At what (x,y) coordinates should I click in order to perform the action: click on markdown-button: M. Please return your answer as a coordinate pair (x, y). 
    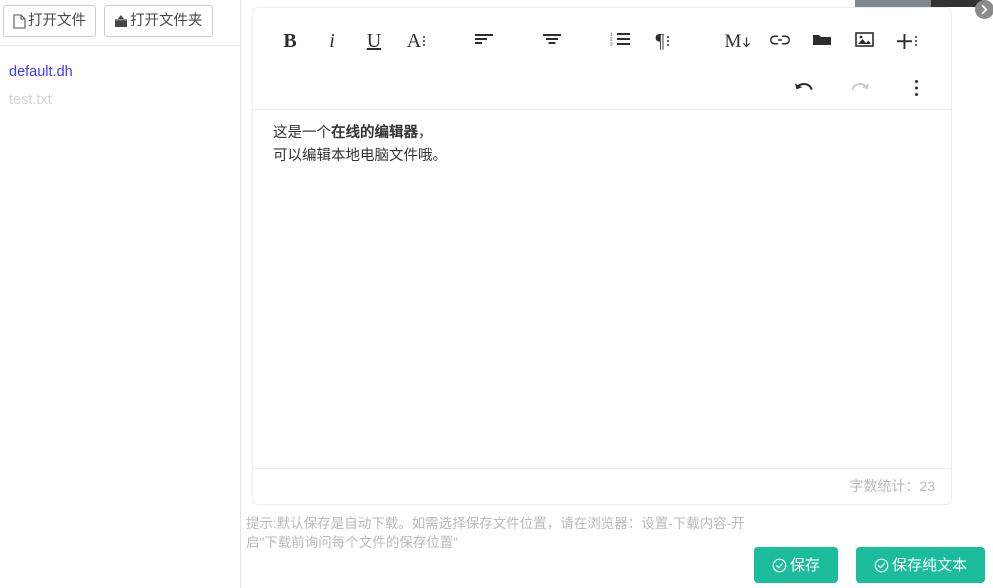
    Looking at the image, I should click on (738, 41).